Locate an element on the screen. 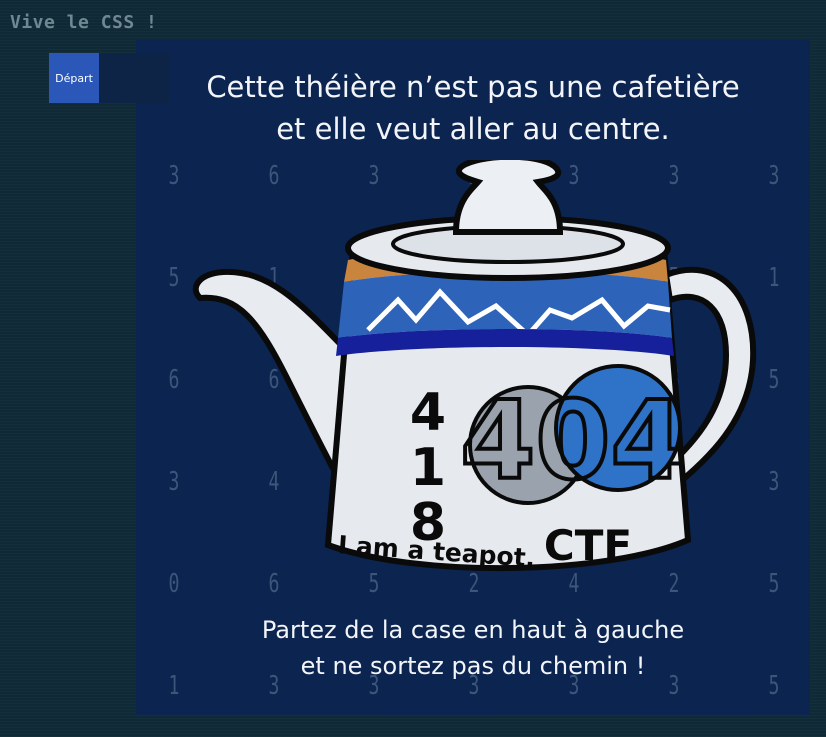 The height and width of the screenshot is (737, 826). blue-stripe is located at coordinates (505, 304).